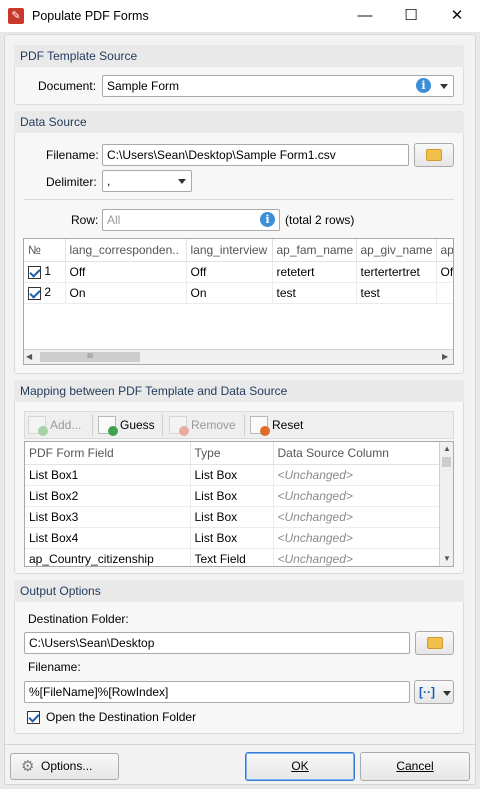 The image size is (480, 789). I want to click on output-heading: Output Options, so click(239, 591).